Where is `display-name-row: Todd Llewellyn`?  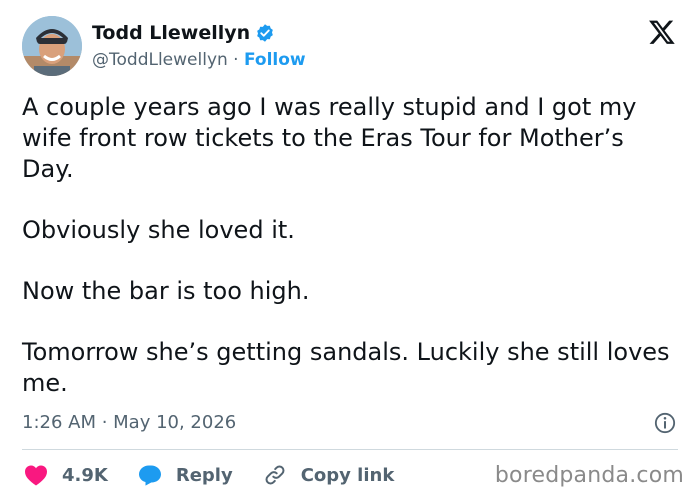
display-name-row: Todd Llewellyn is located at coordinates (199, 33).